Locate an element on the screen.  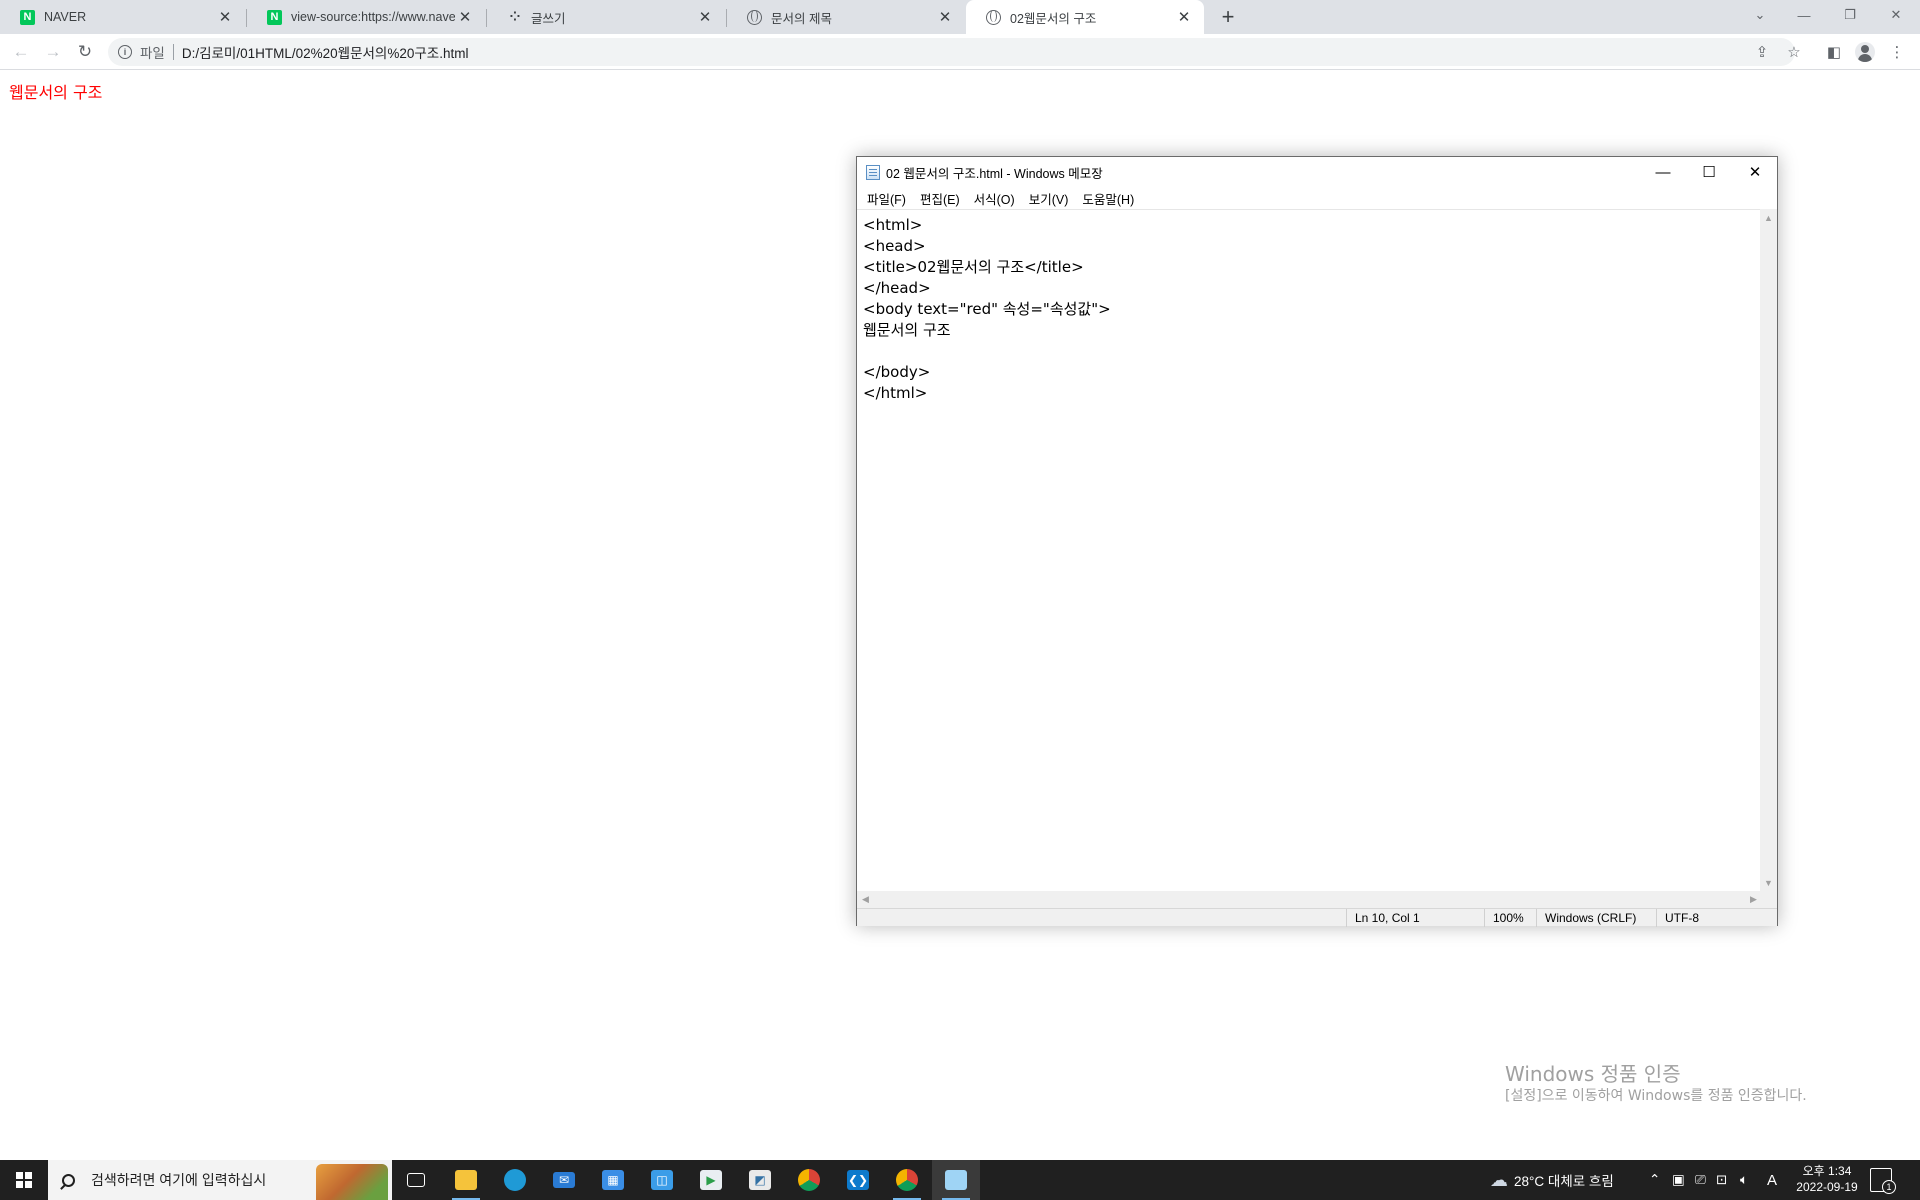
taskbar-edge is located at coordinates (515, 1180).